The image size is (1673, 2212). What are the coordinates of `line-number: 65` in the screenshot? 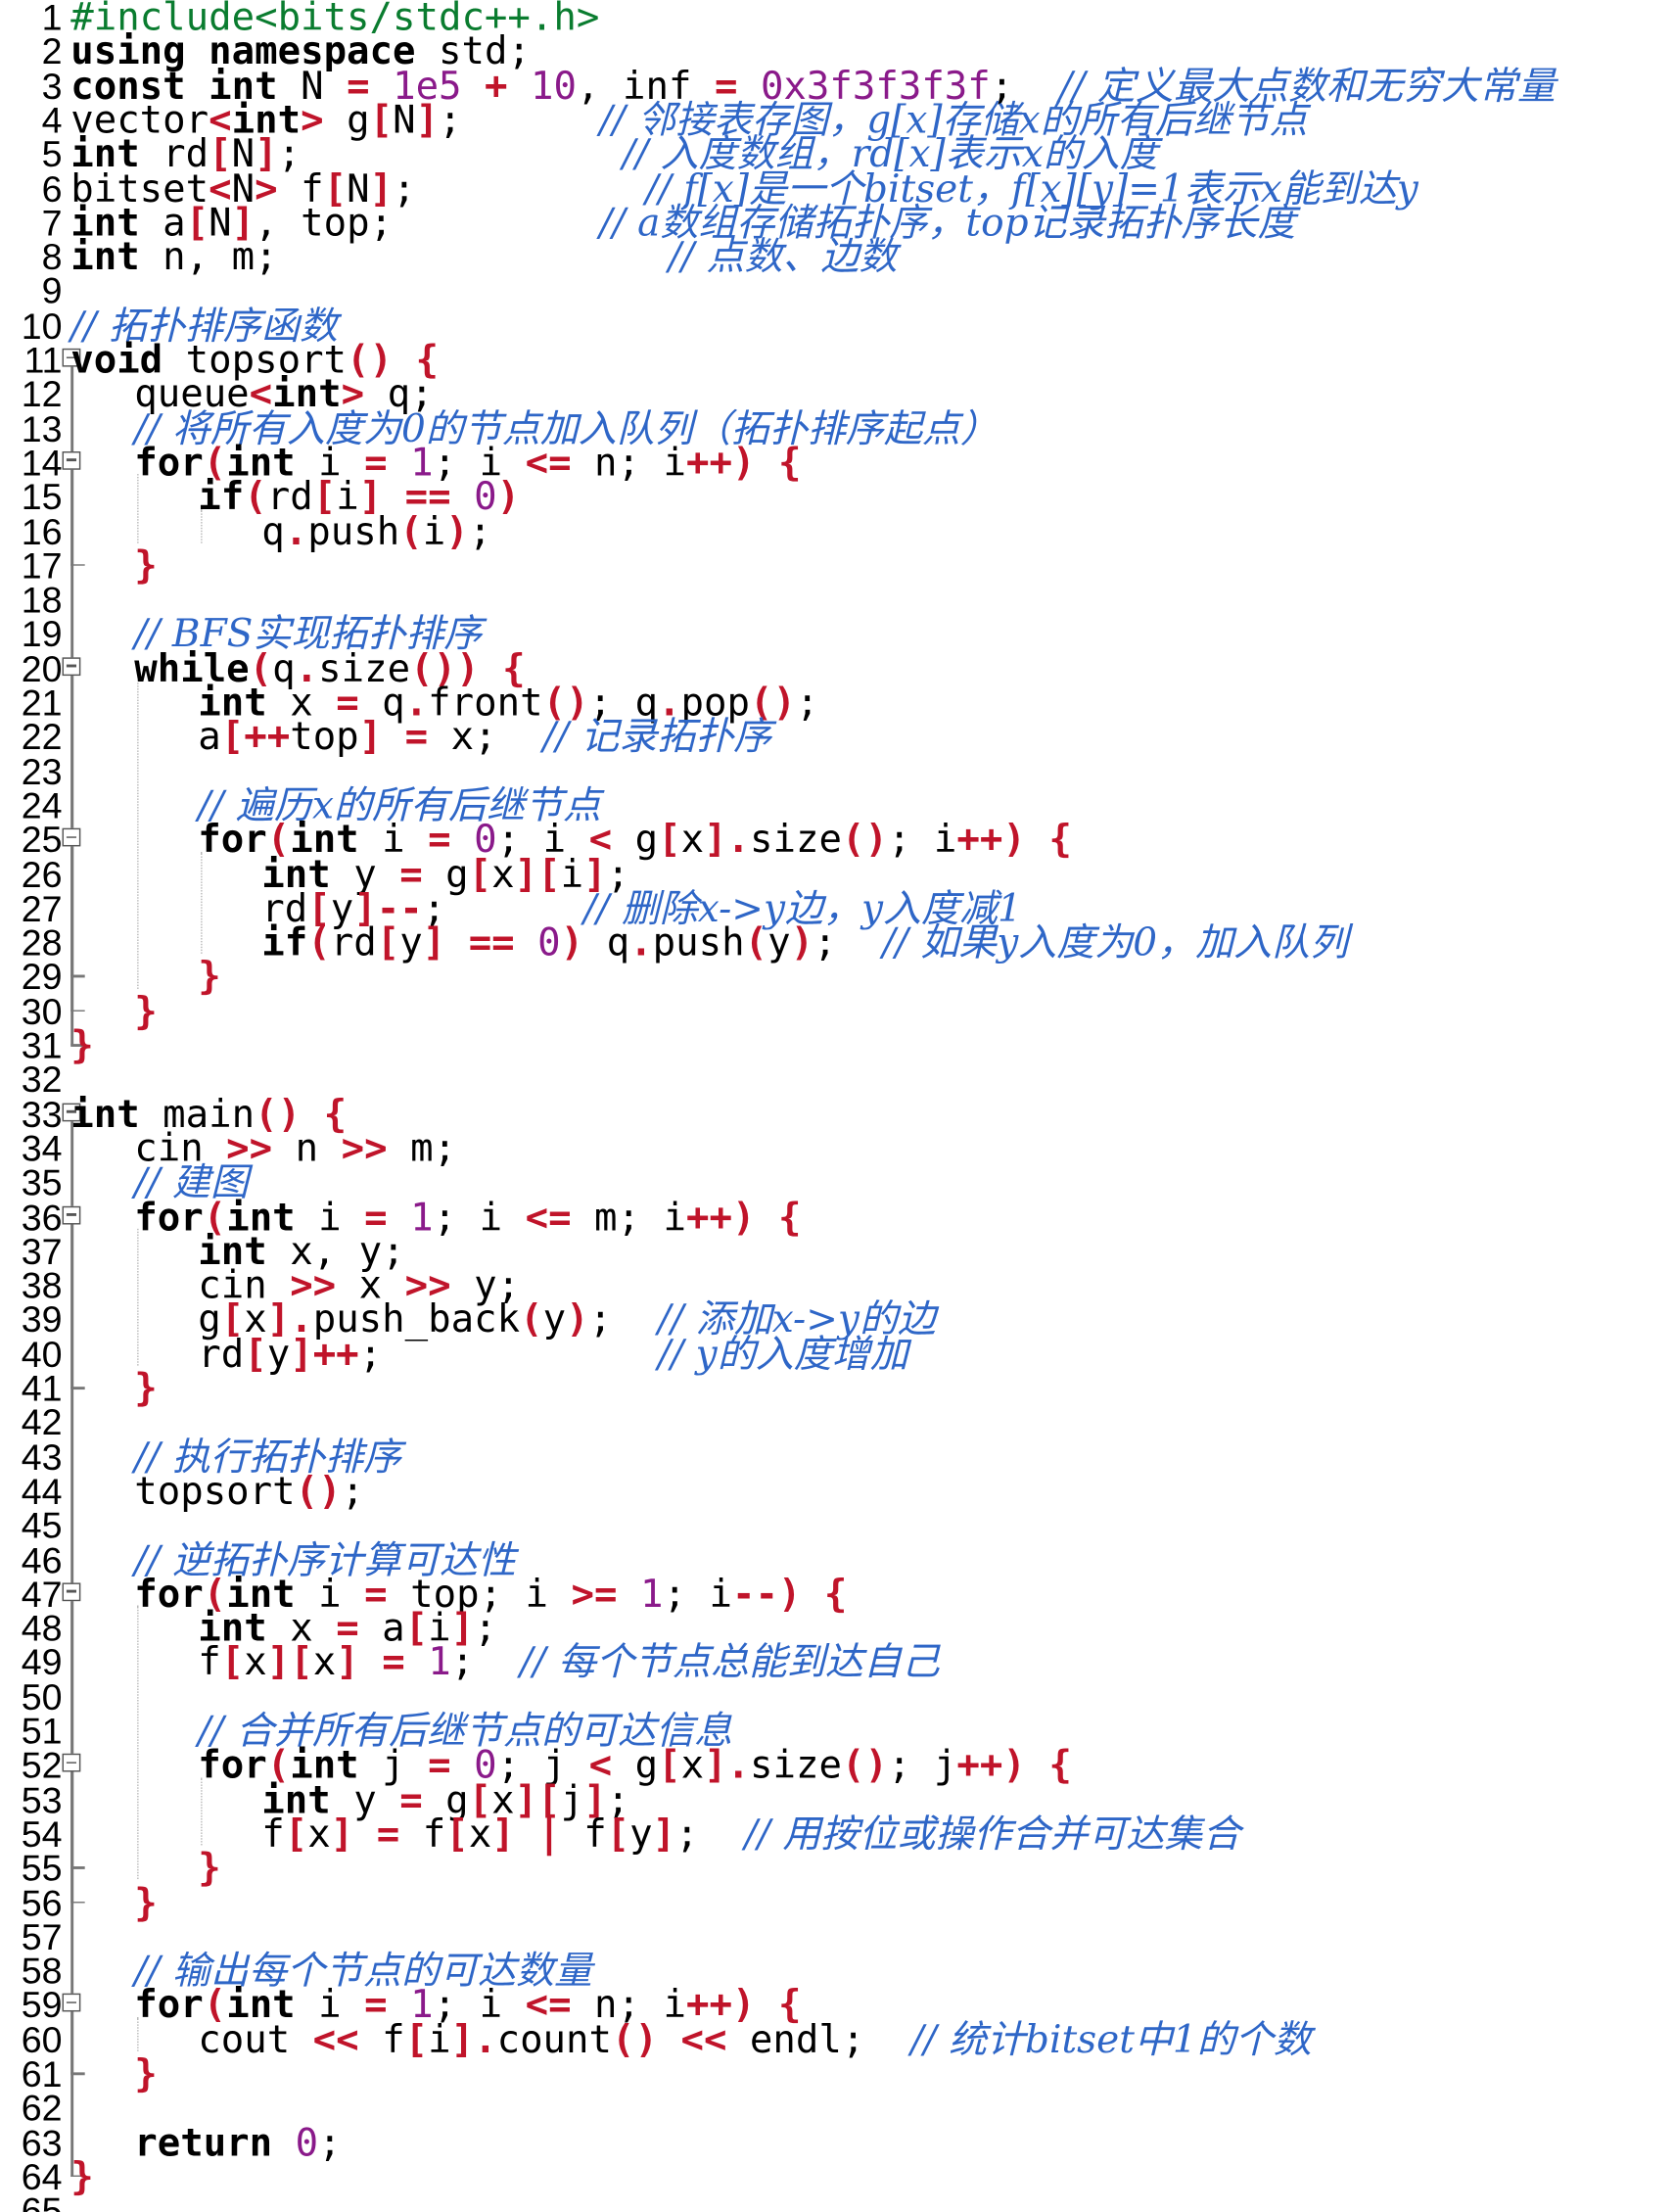 It's located at (42, 2200).